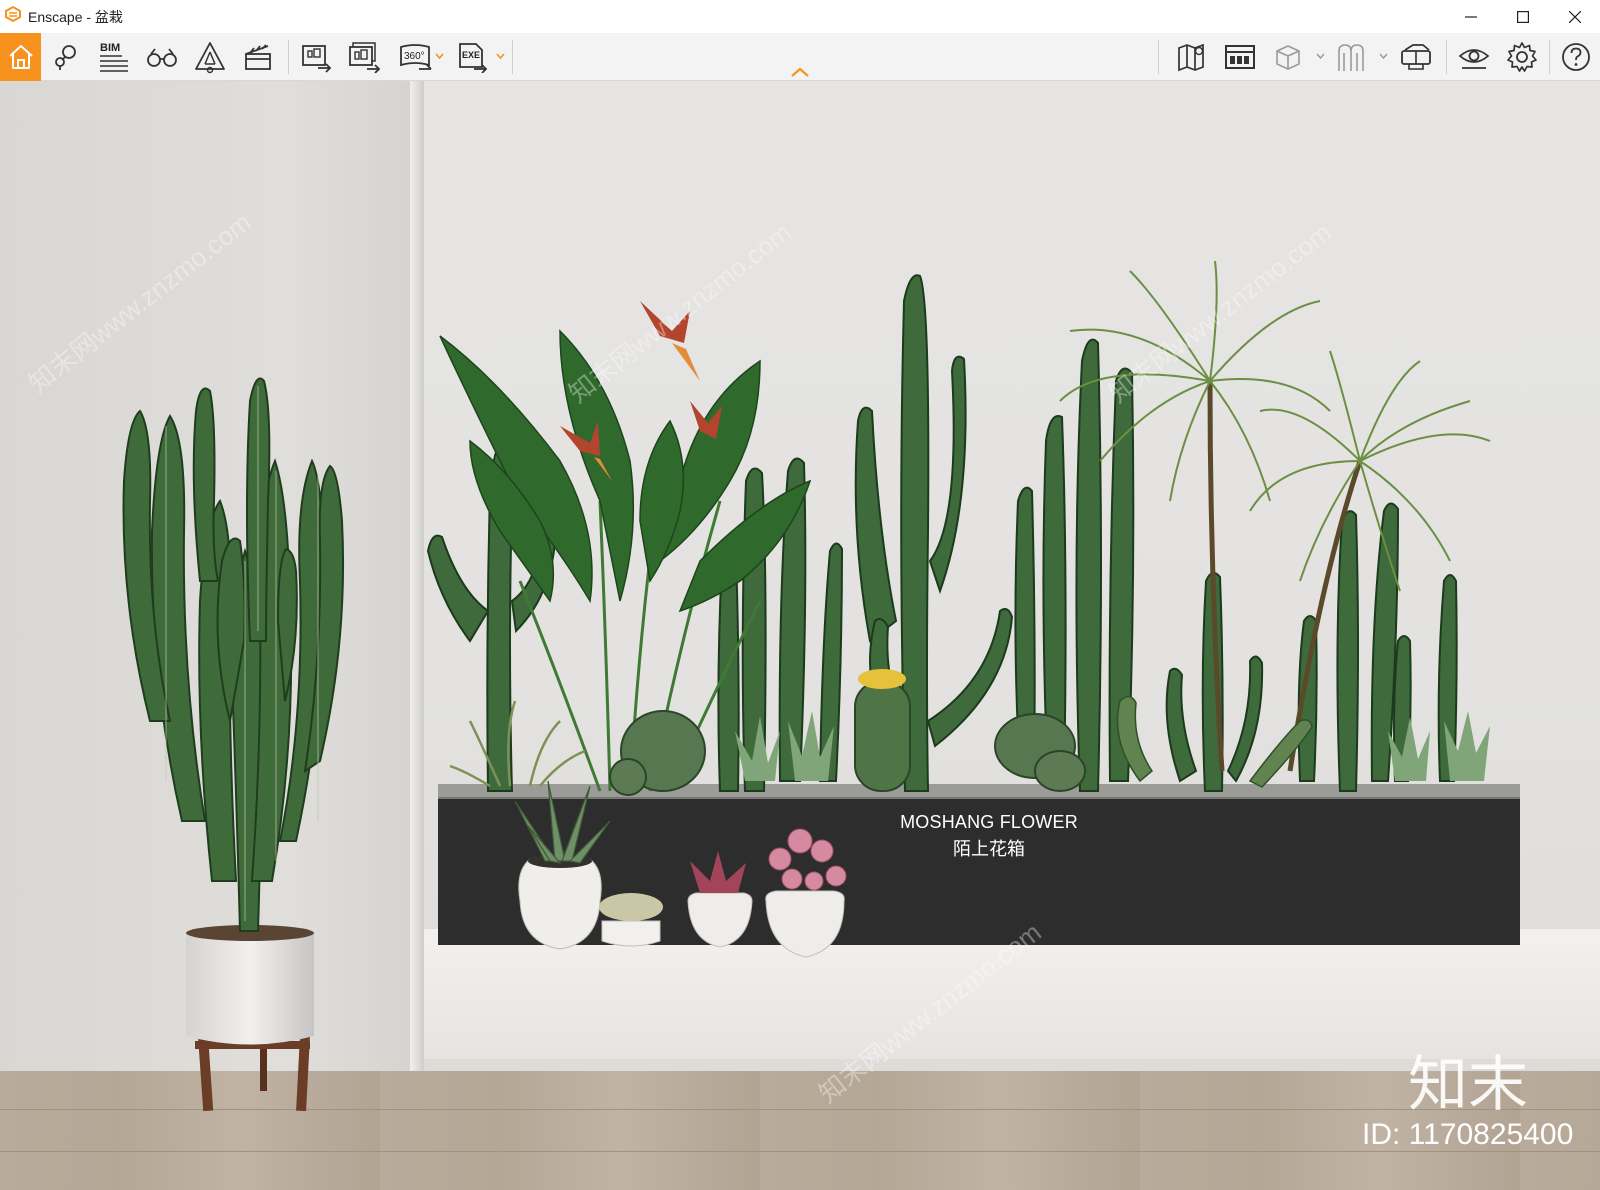  I want to click on asset-library-icon, so click(1240, 57).